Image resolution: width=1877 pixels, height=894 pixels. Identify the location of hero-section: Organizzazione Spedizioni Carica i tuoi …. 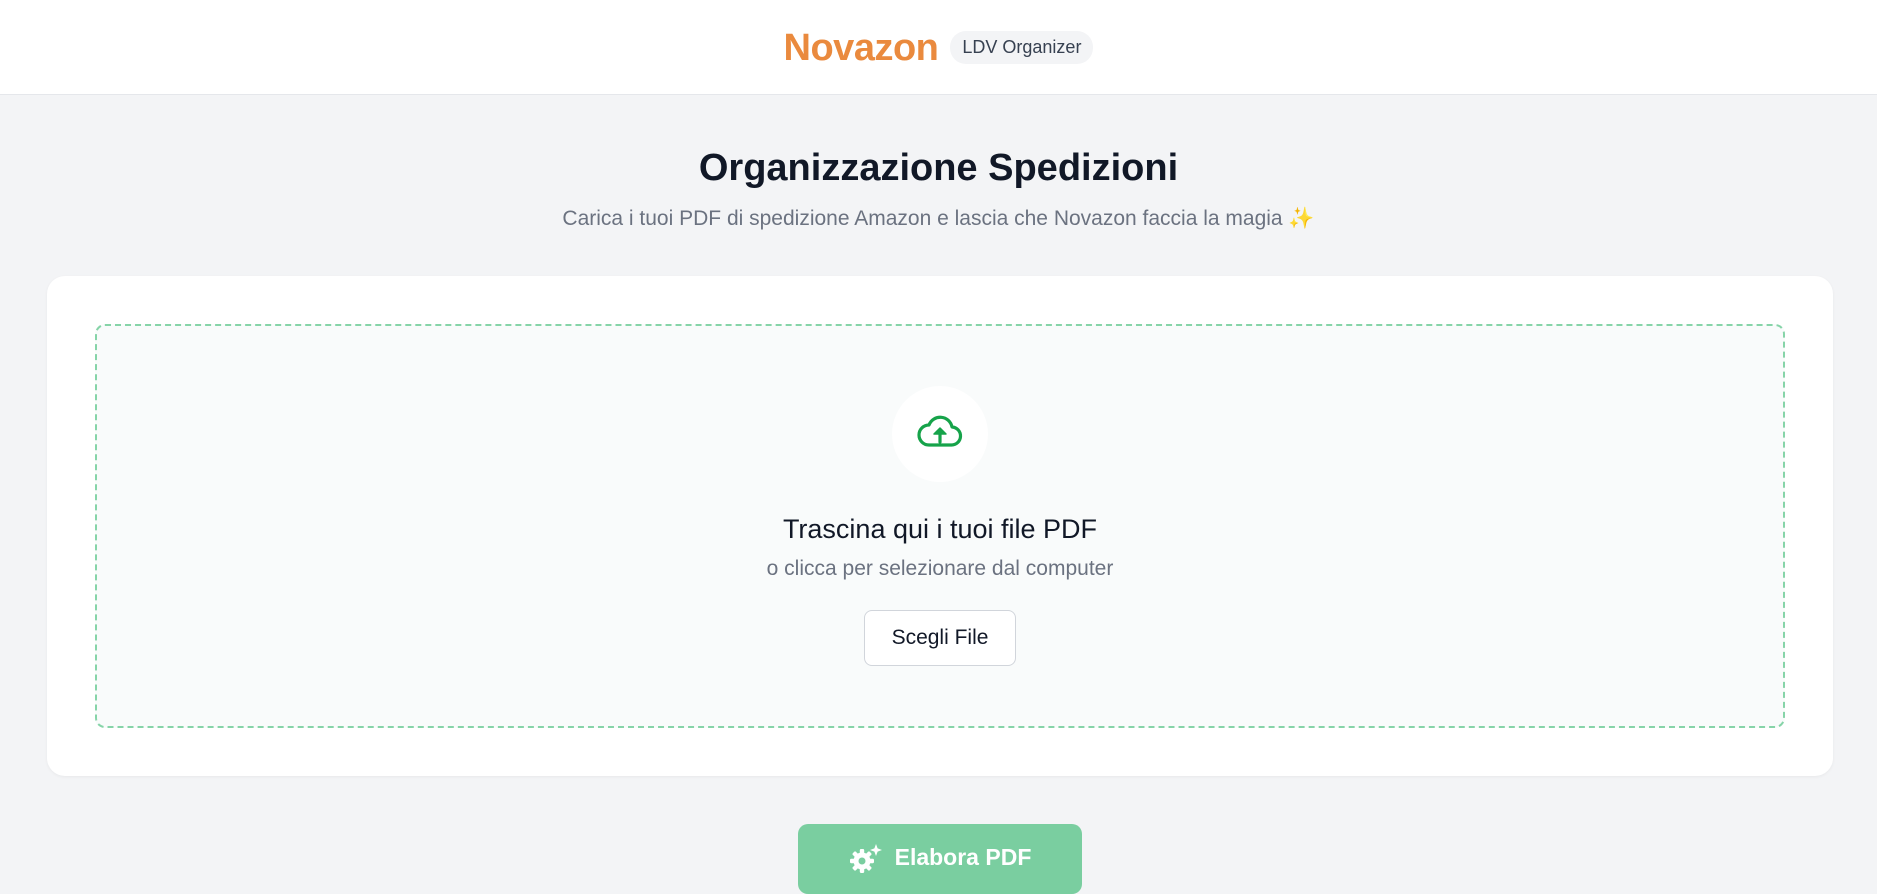
(938, 187).